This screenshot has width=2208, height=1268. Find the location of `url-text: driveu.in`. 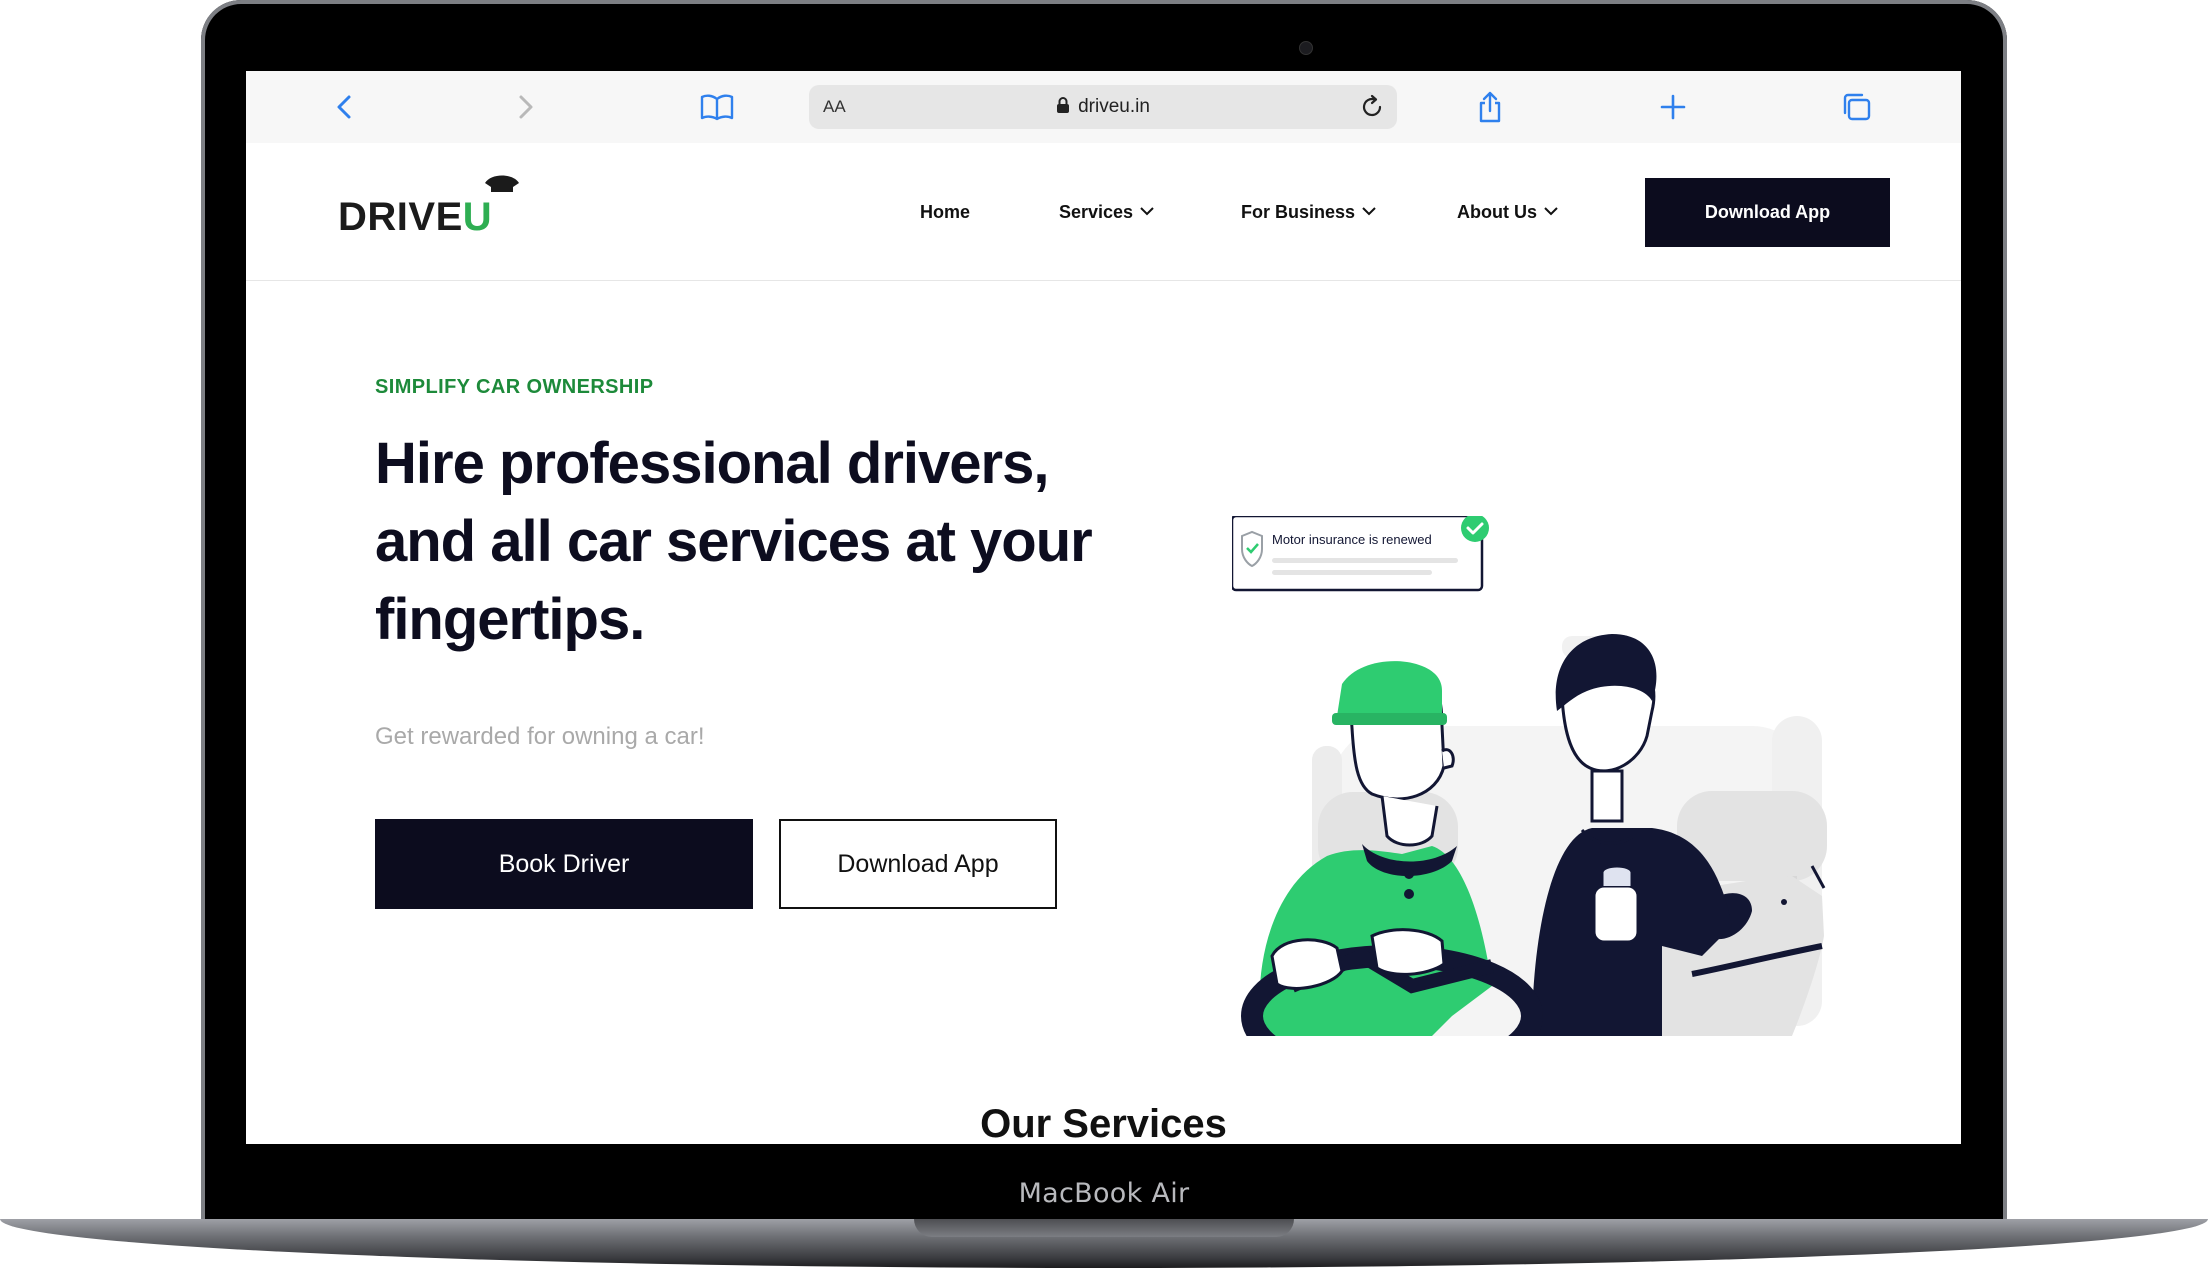

url-text: driveu.in is located at coordinates (1114, 106).